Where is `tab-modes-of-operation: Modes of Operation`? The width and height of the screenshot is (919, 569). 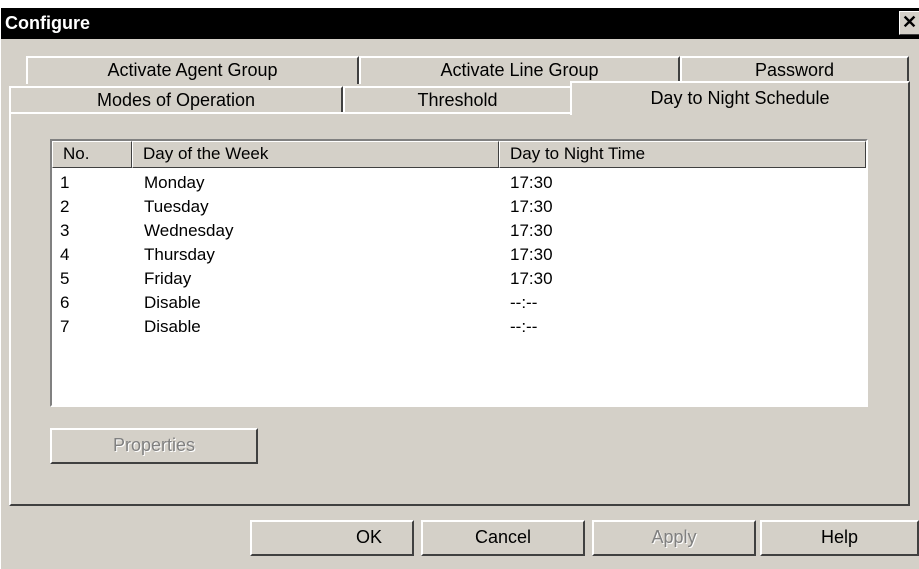 tab-modes-of-operation: Modes of Operation is located at coordinates (176, 100).